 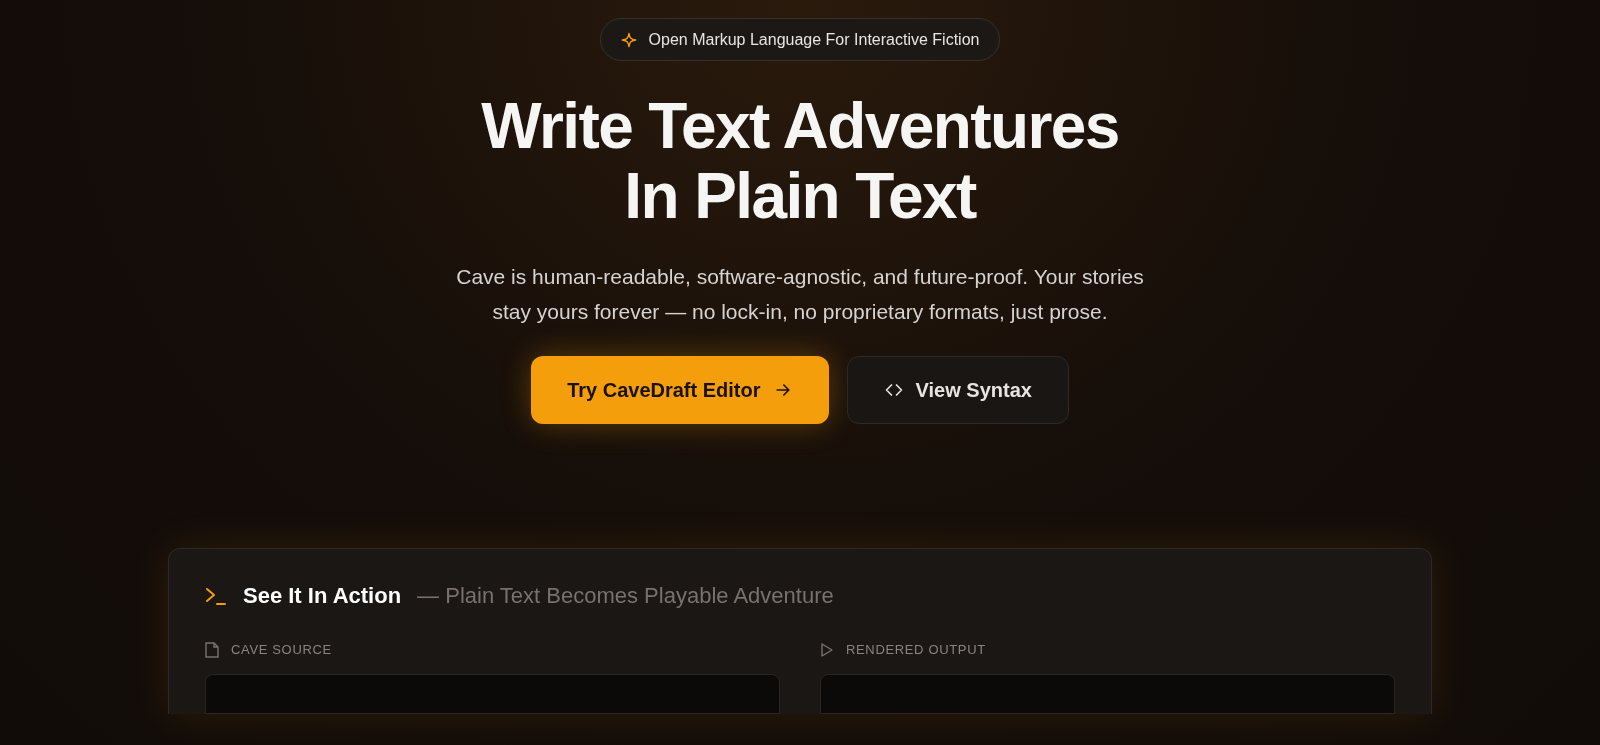 I want to click on panel-label: RENDERED OUTPUT, so click(x=916, y=650).